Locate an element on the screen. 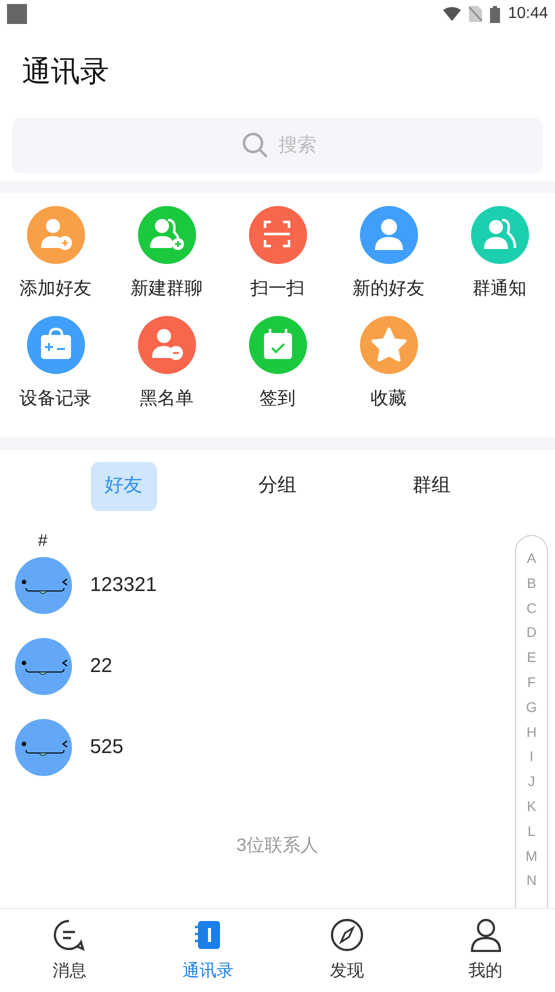  tab: 分组 is located at coordinates (277, 486).